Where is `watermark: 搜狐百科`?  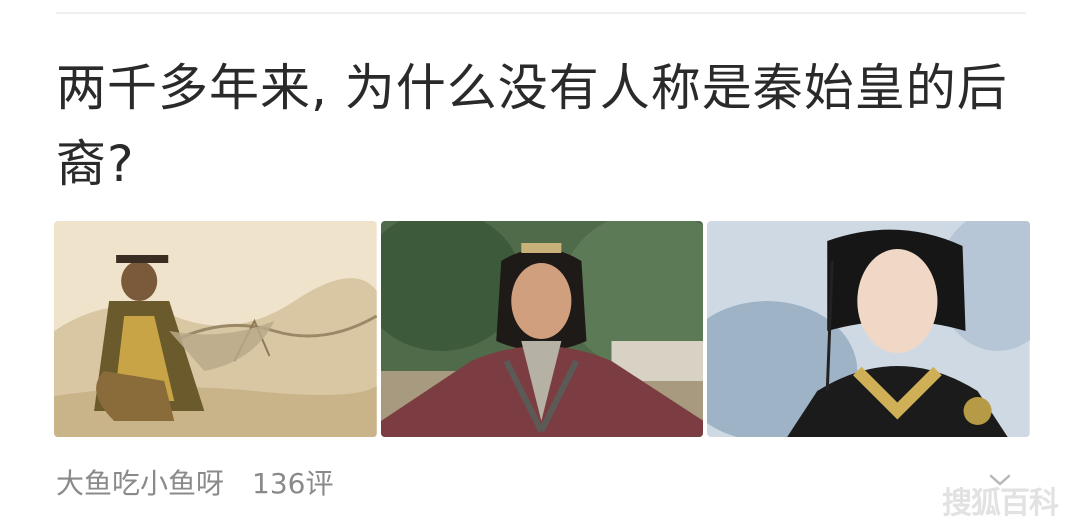 watermark: 搜狐百科 is located at coordinates (1000, 503).